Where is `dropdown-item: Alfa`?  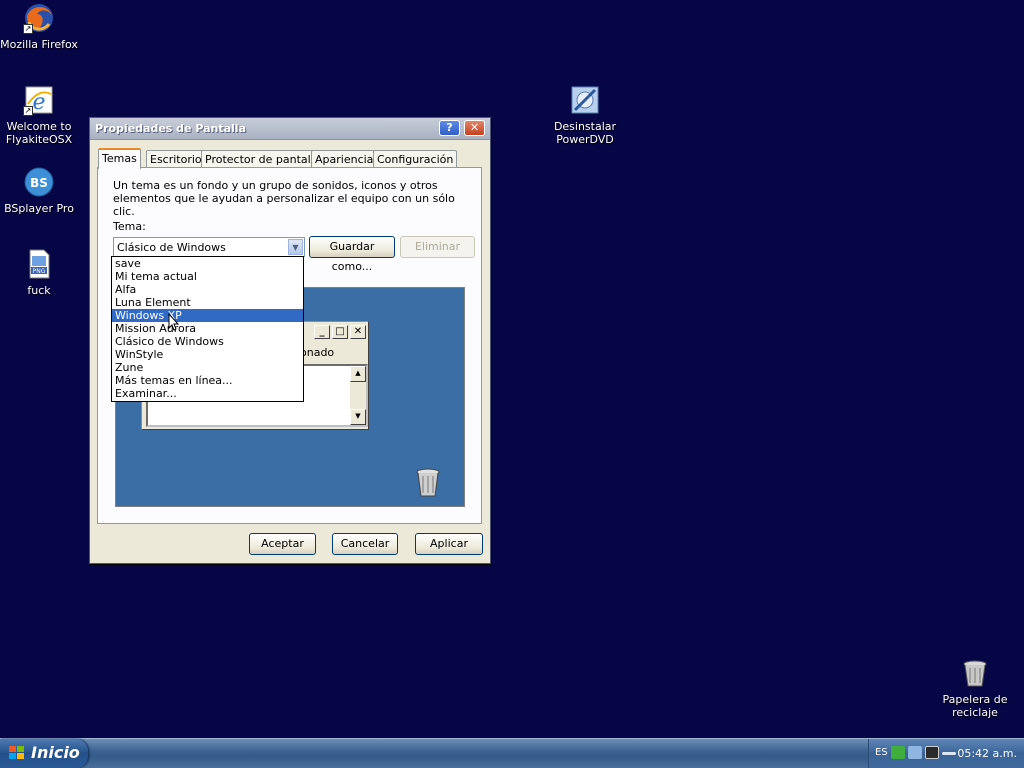 dropdown-item: Alfa is located at coordinates (207, 289).